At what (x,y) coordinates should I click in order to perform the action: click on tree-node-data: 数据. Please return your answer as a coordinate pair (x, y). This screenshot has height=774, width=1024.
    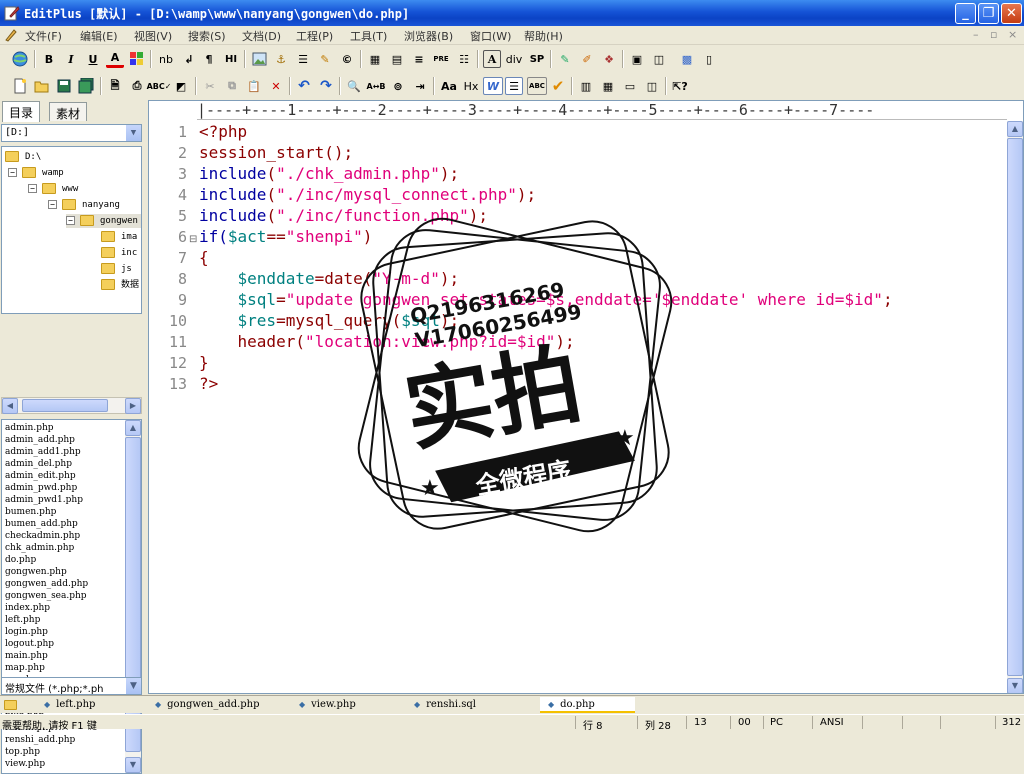
    Looking at the image, I should click on (120, 285).